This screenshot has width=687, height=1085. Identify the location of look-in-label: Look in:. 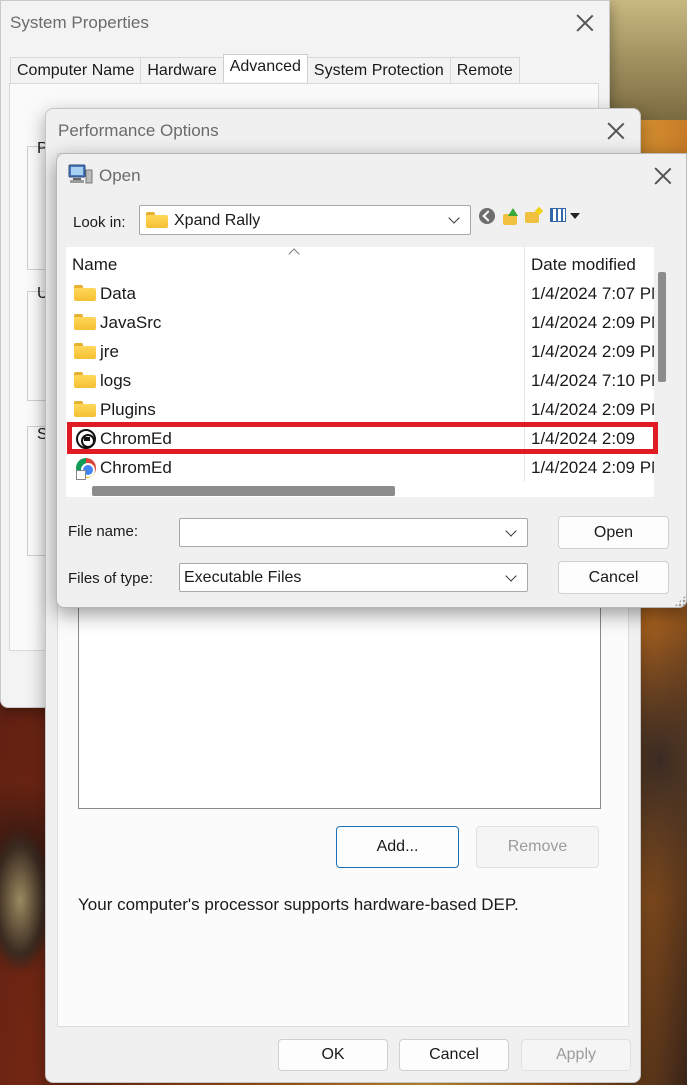
(99, 222).